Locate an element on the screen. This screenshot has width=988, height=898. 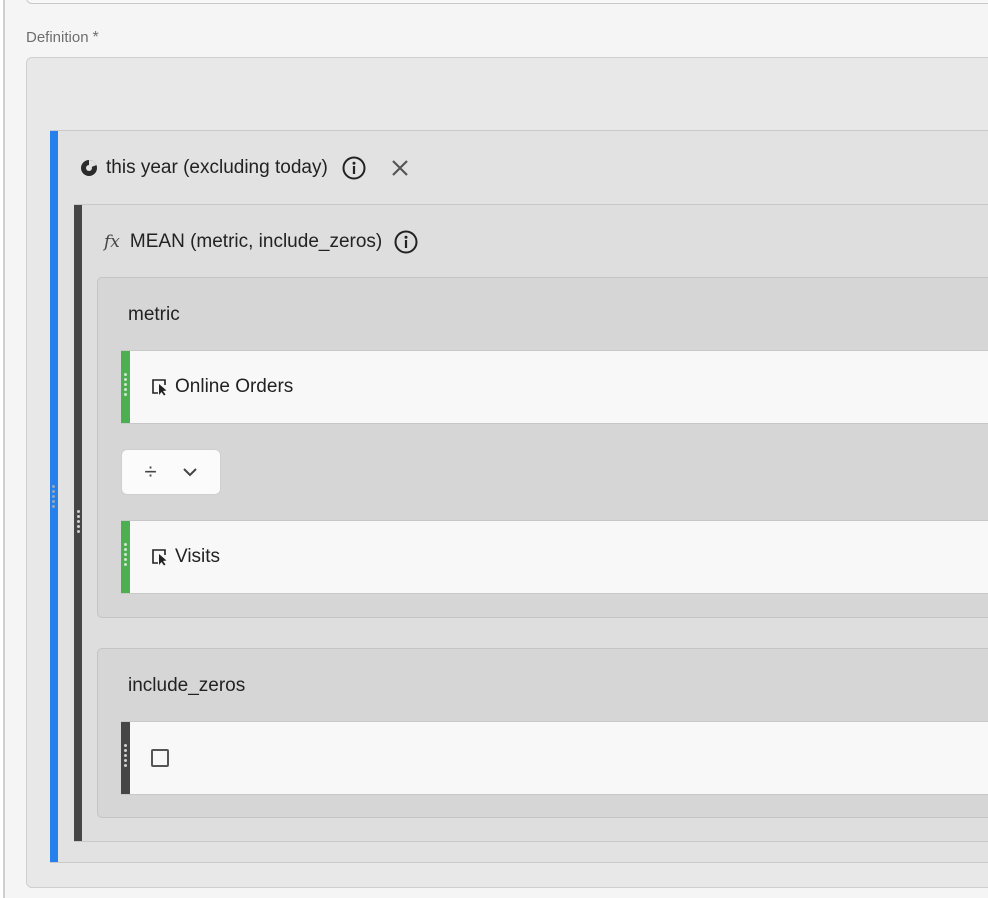
required-marker: * is located at coordinates (95, 37).